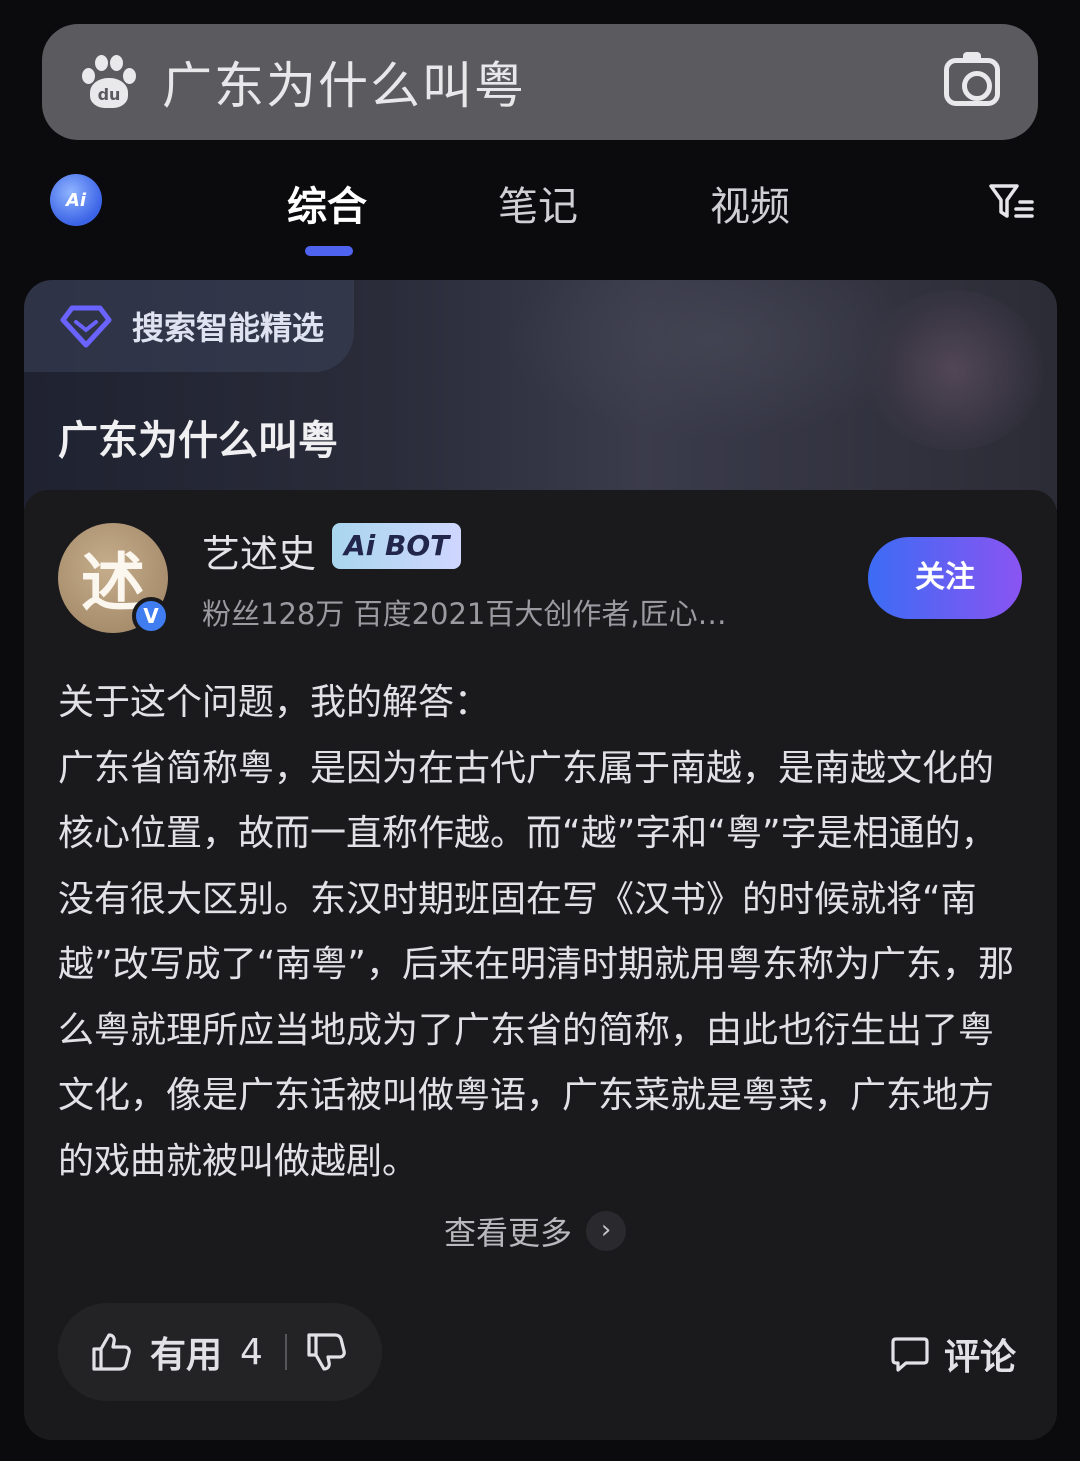 This screenshot has height=1461, width=1080. I want to click on thumbs-down-icon, so click(326, 1352).